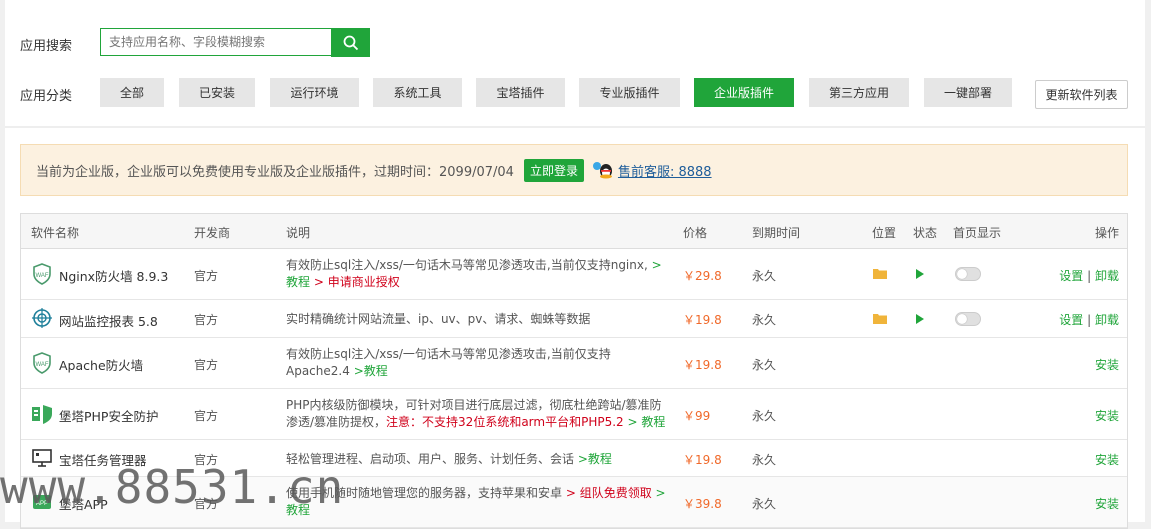 The image size is (1151, 529). Describe the element at coordinates (505, 422) in the screenshot. I see `warning-text: 注意：不支持32位系统和arm平台和PHP5.2` at that location.